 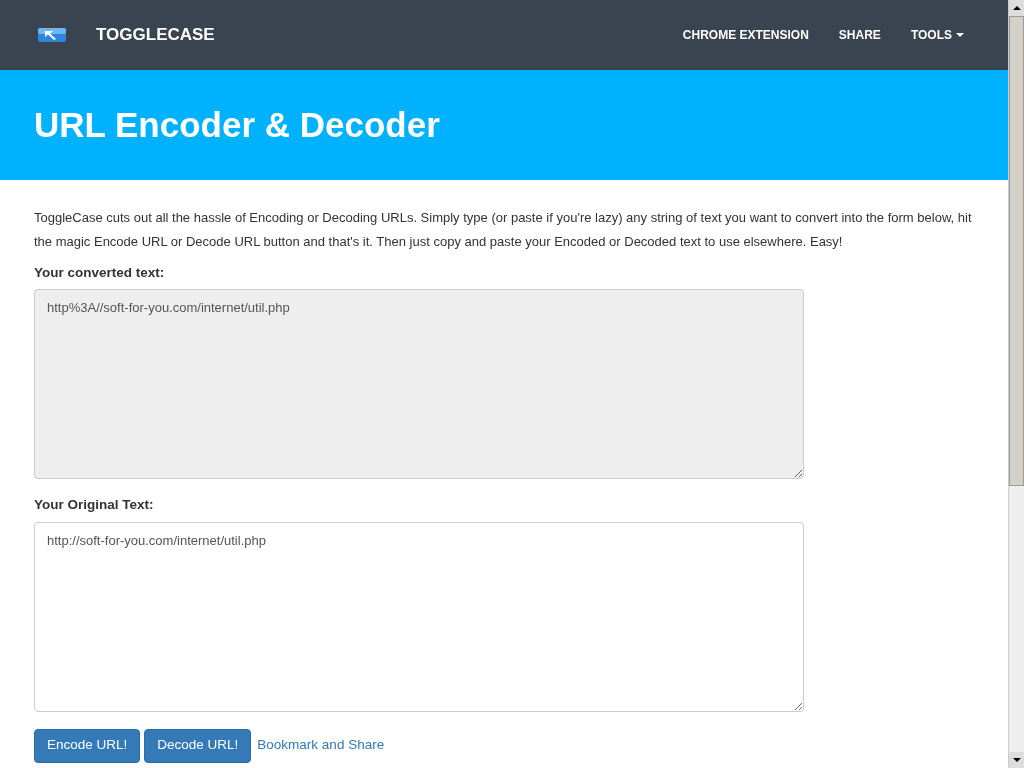 I want to click on nav-link: SHARE, so click(x=859, y=35).